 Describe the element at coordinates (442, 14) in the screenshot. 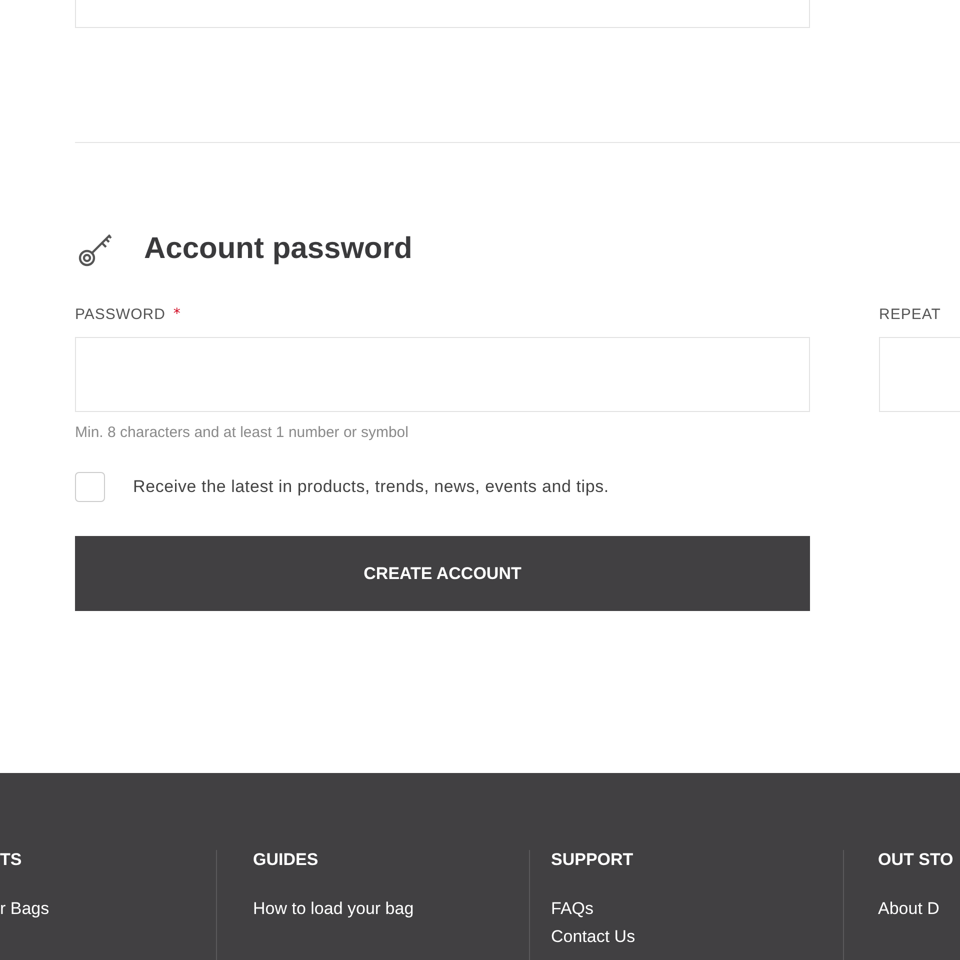

I see `input-field` at that location.